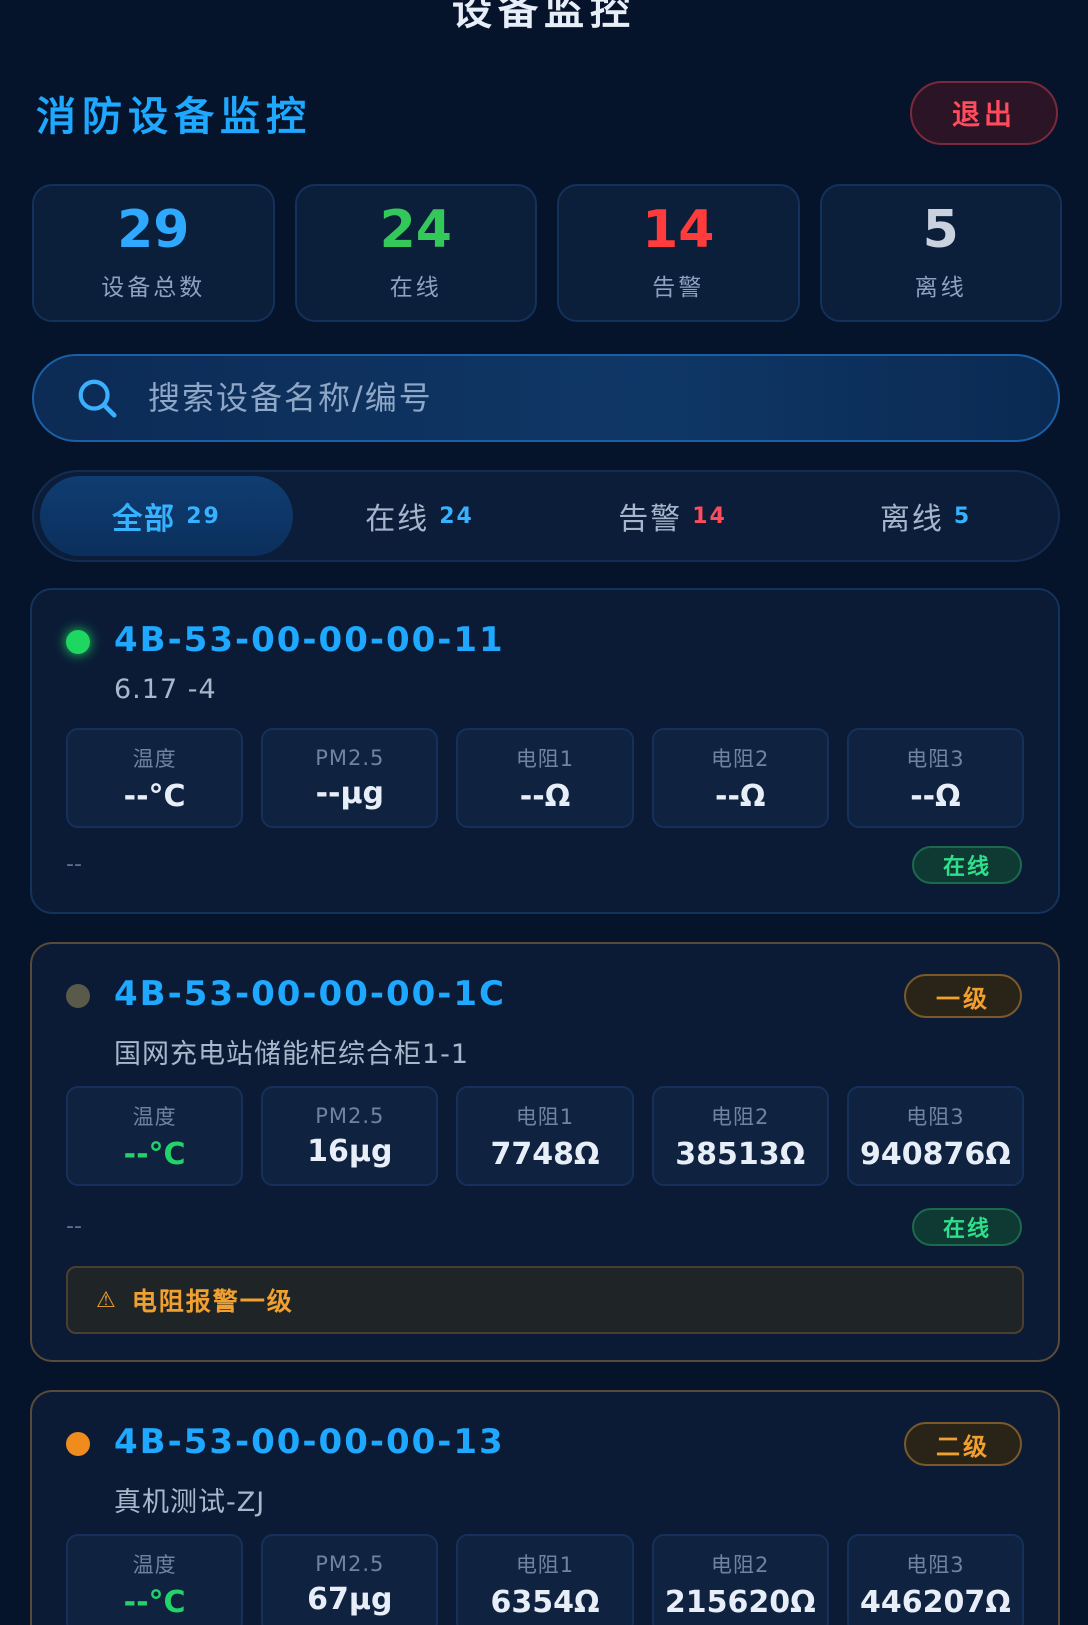 This screenshot has width=1088, height=1625. I want to click on metric-resistance-3: 电阻3 940876Ω, so click(935, 1136).